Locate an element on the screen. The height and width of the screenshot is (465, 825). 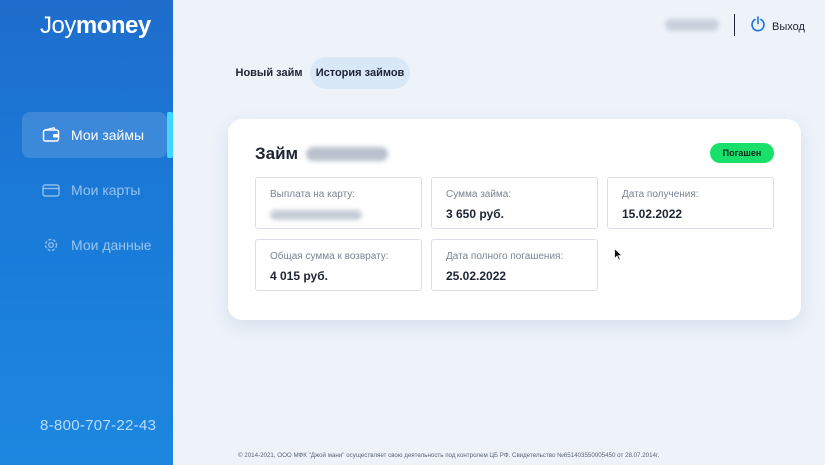
sidebar-item-my-cards: Мои карты is located at coordinates (94, 190).